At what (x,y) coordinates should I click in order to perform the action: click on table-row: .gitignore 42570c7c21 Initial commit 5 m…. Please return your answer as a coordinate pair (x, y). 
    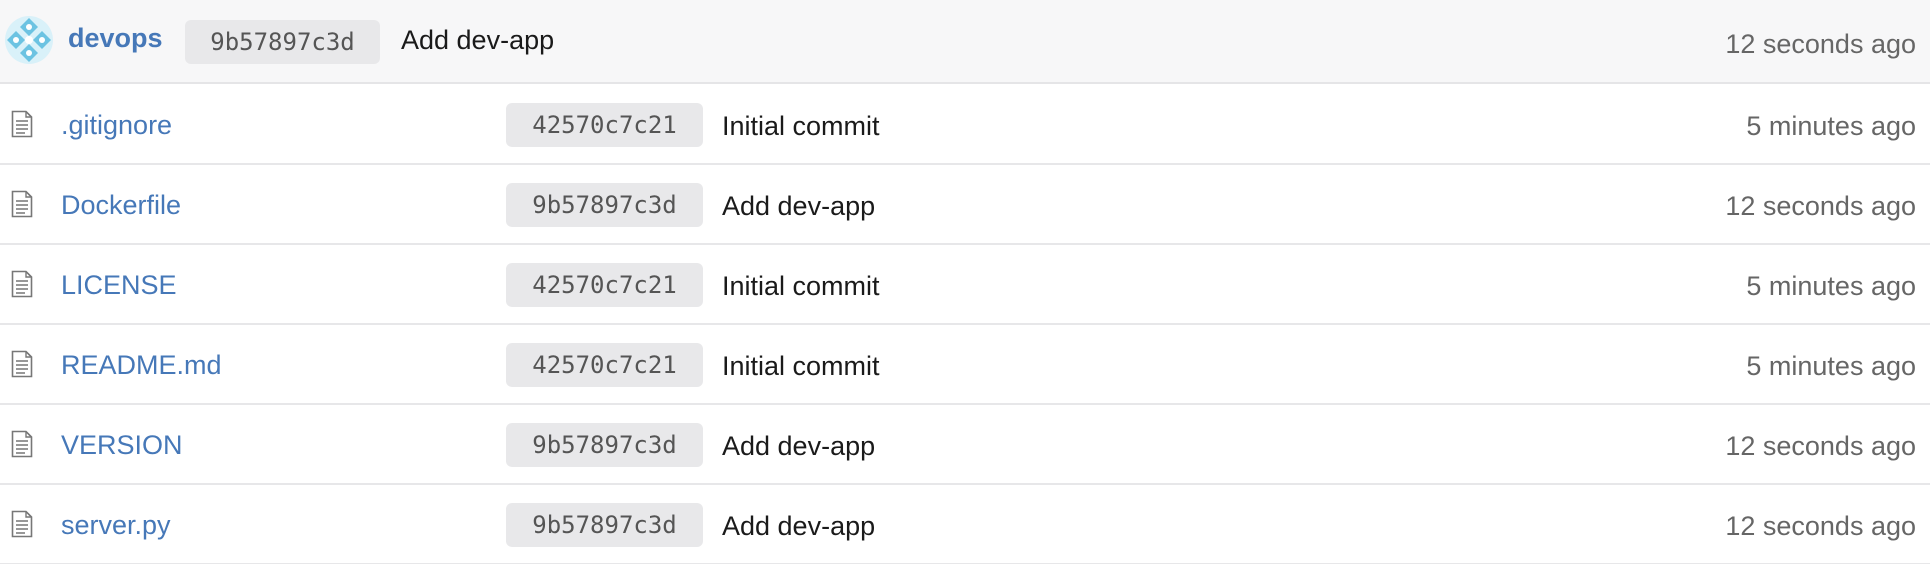
    Looking at the image, I should click on (965, 125).